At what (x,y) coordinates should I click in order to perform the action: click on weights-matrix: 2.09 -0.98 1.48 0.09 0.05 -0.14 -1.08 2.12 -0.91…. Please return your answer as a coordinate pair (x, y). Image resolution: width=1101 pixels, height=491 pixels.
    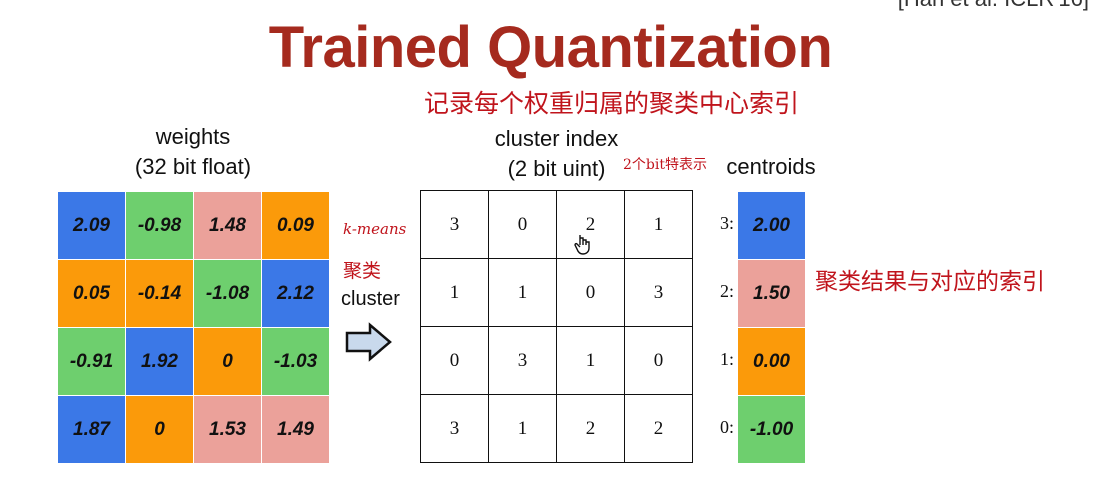
    Looking at the image, I should click on (193, 327).